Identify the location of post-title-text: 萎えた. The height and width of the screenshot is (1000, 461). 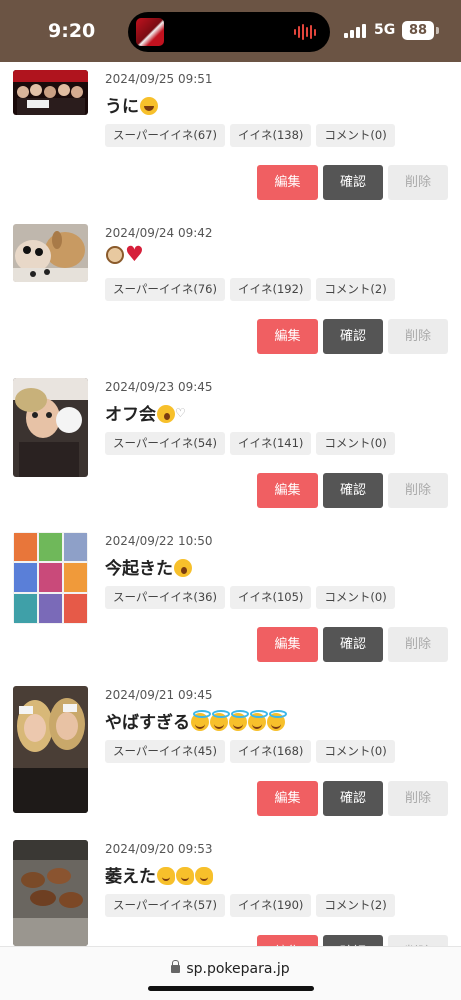
(130, 877).